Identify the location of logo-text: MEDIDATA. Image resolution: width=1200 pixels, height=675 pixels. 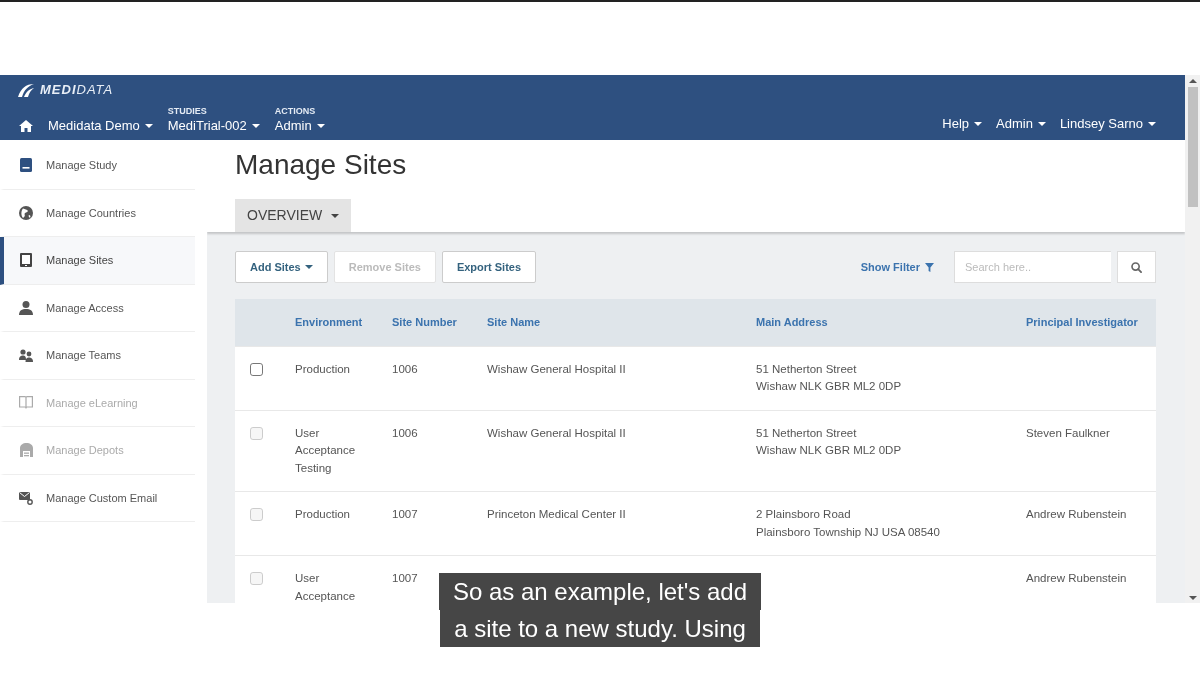
(77, 90).